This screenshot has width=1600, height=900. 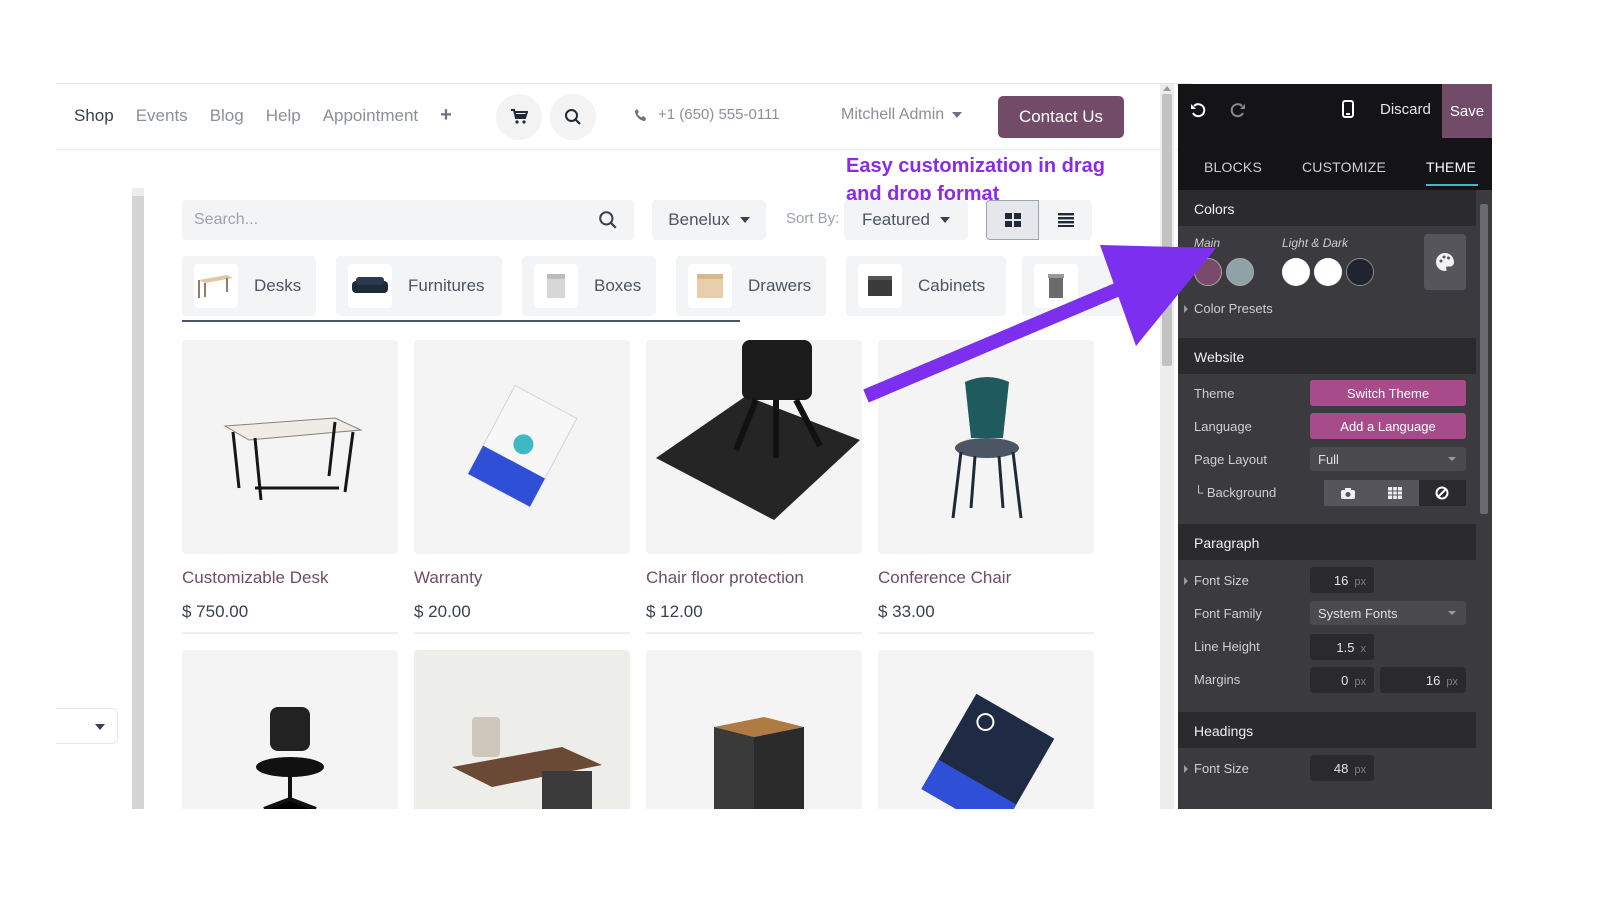 I want to click on pricelist-value: Benelux, so click(x=699, y=219).